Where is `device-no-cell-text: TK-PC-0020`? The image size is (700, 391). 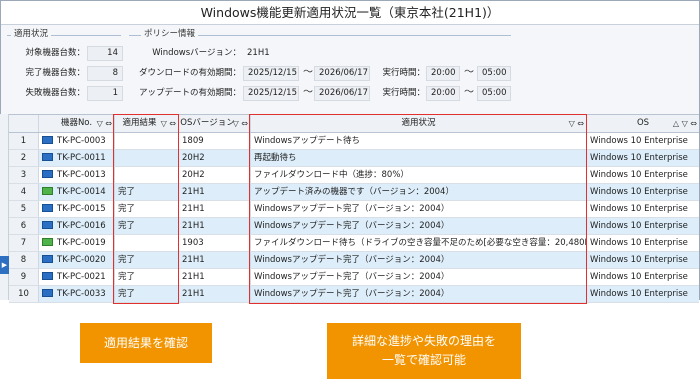 device-no-cell-text: TK-PC-0020 is located at coordinates (81, 260).